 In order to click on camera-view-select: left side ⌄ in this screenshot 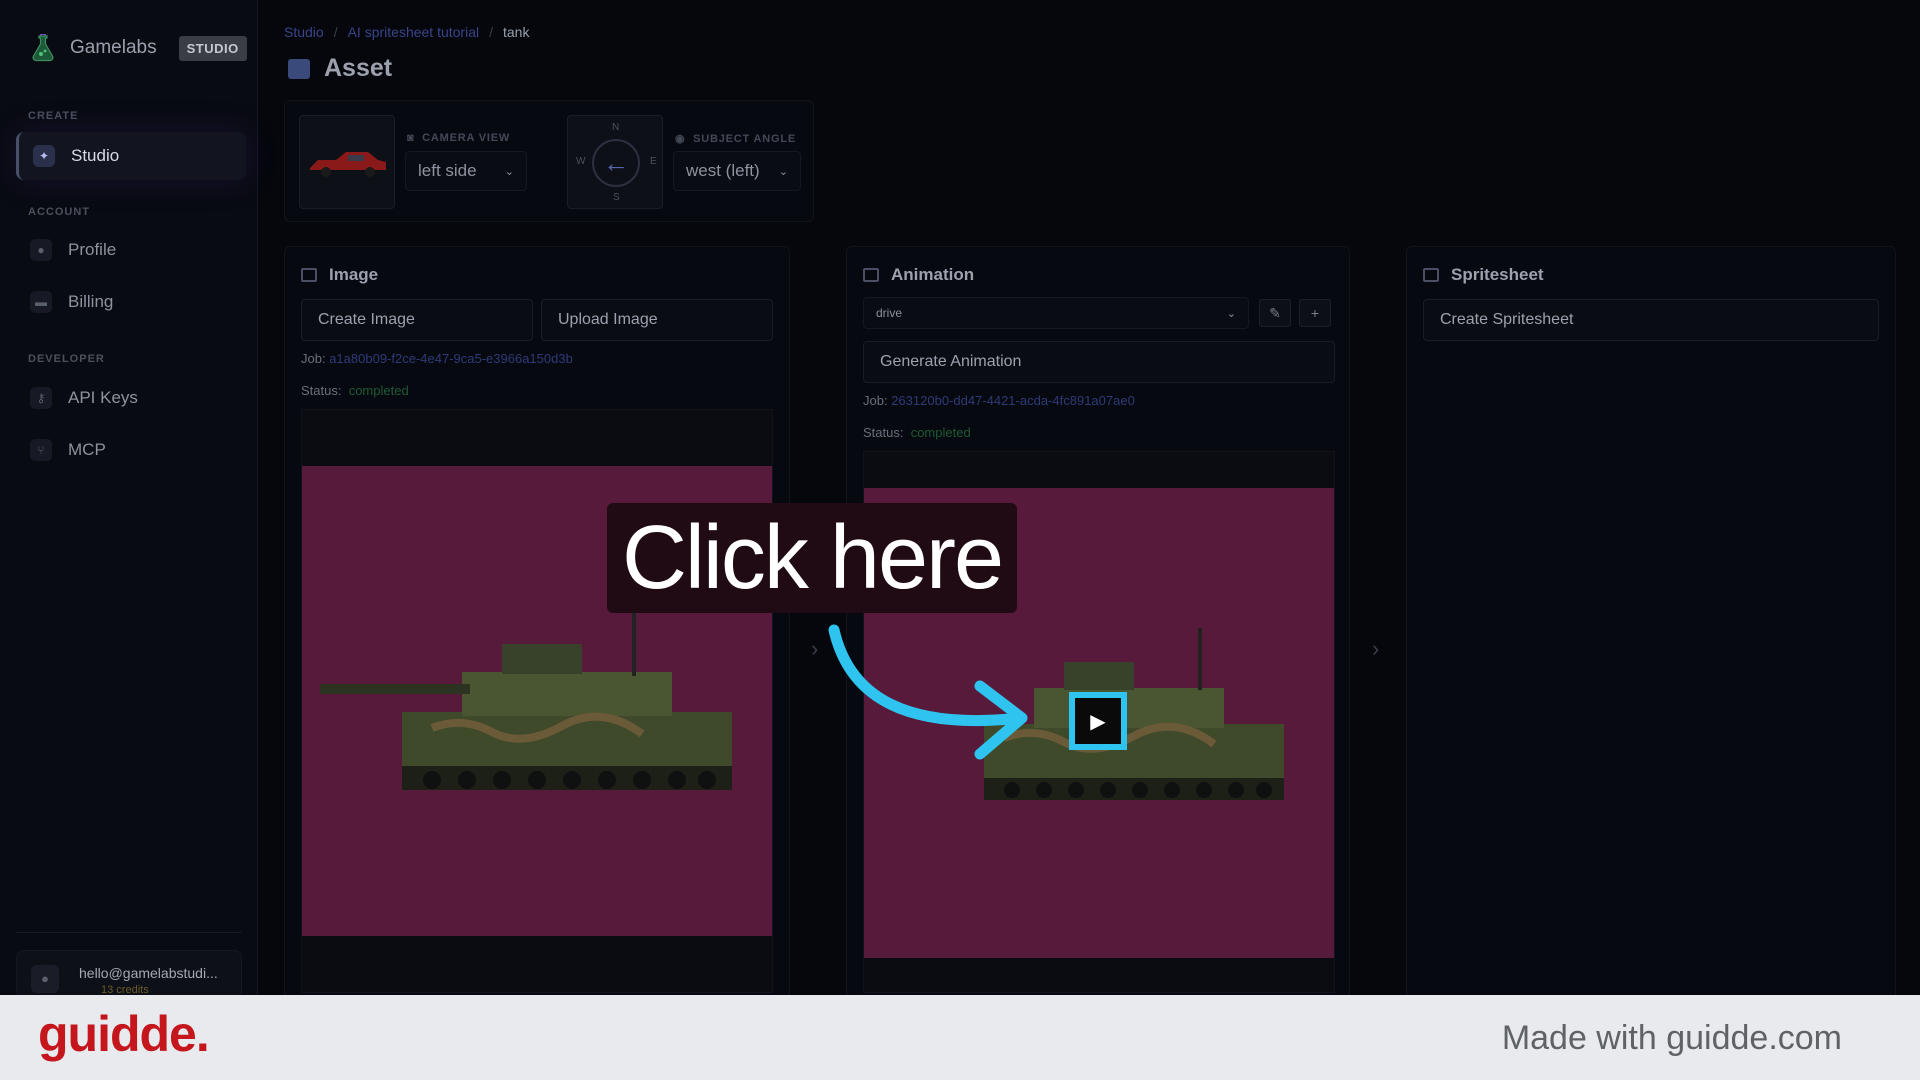, I will do `click(466, 171)`.